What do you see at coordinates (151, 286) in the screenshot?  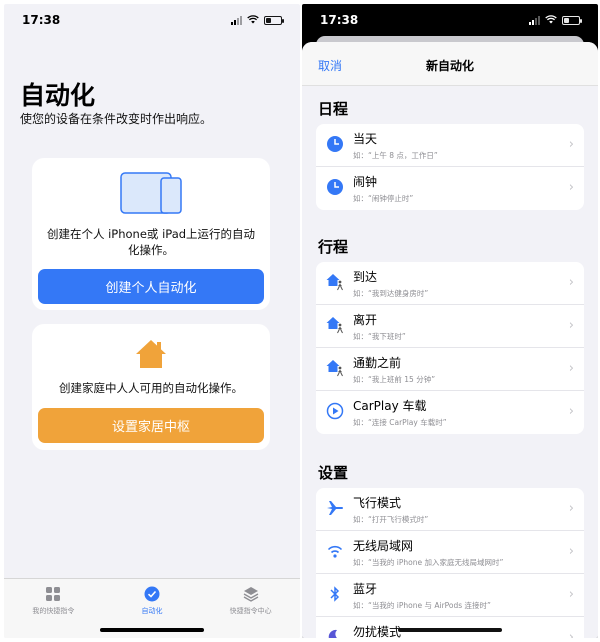 I see `create-personal-automation-button: 创建个人自动化` at bounding box center [151, 286].